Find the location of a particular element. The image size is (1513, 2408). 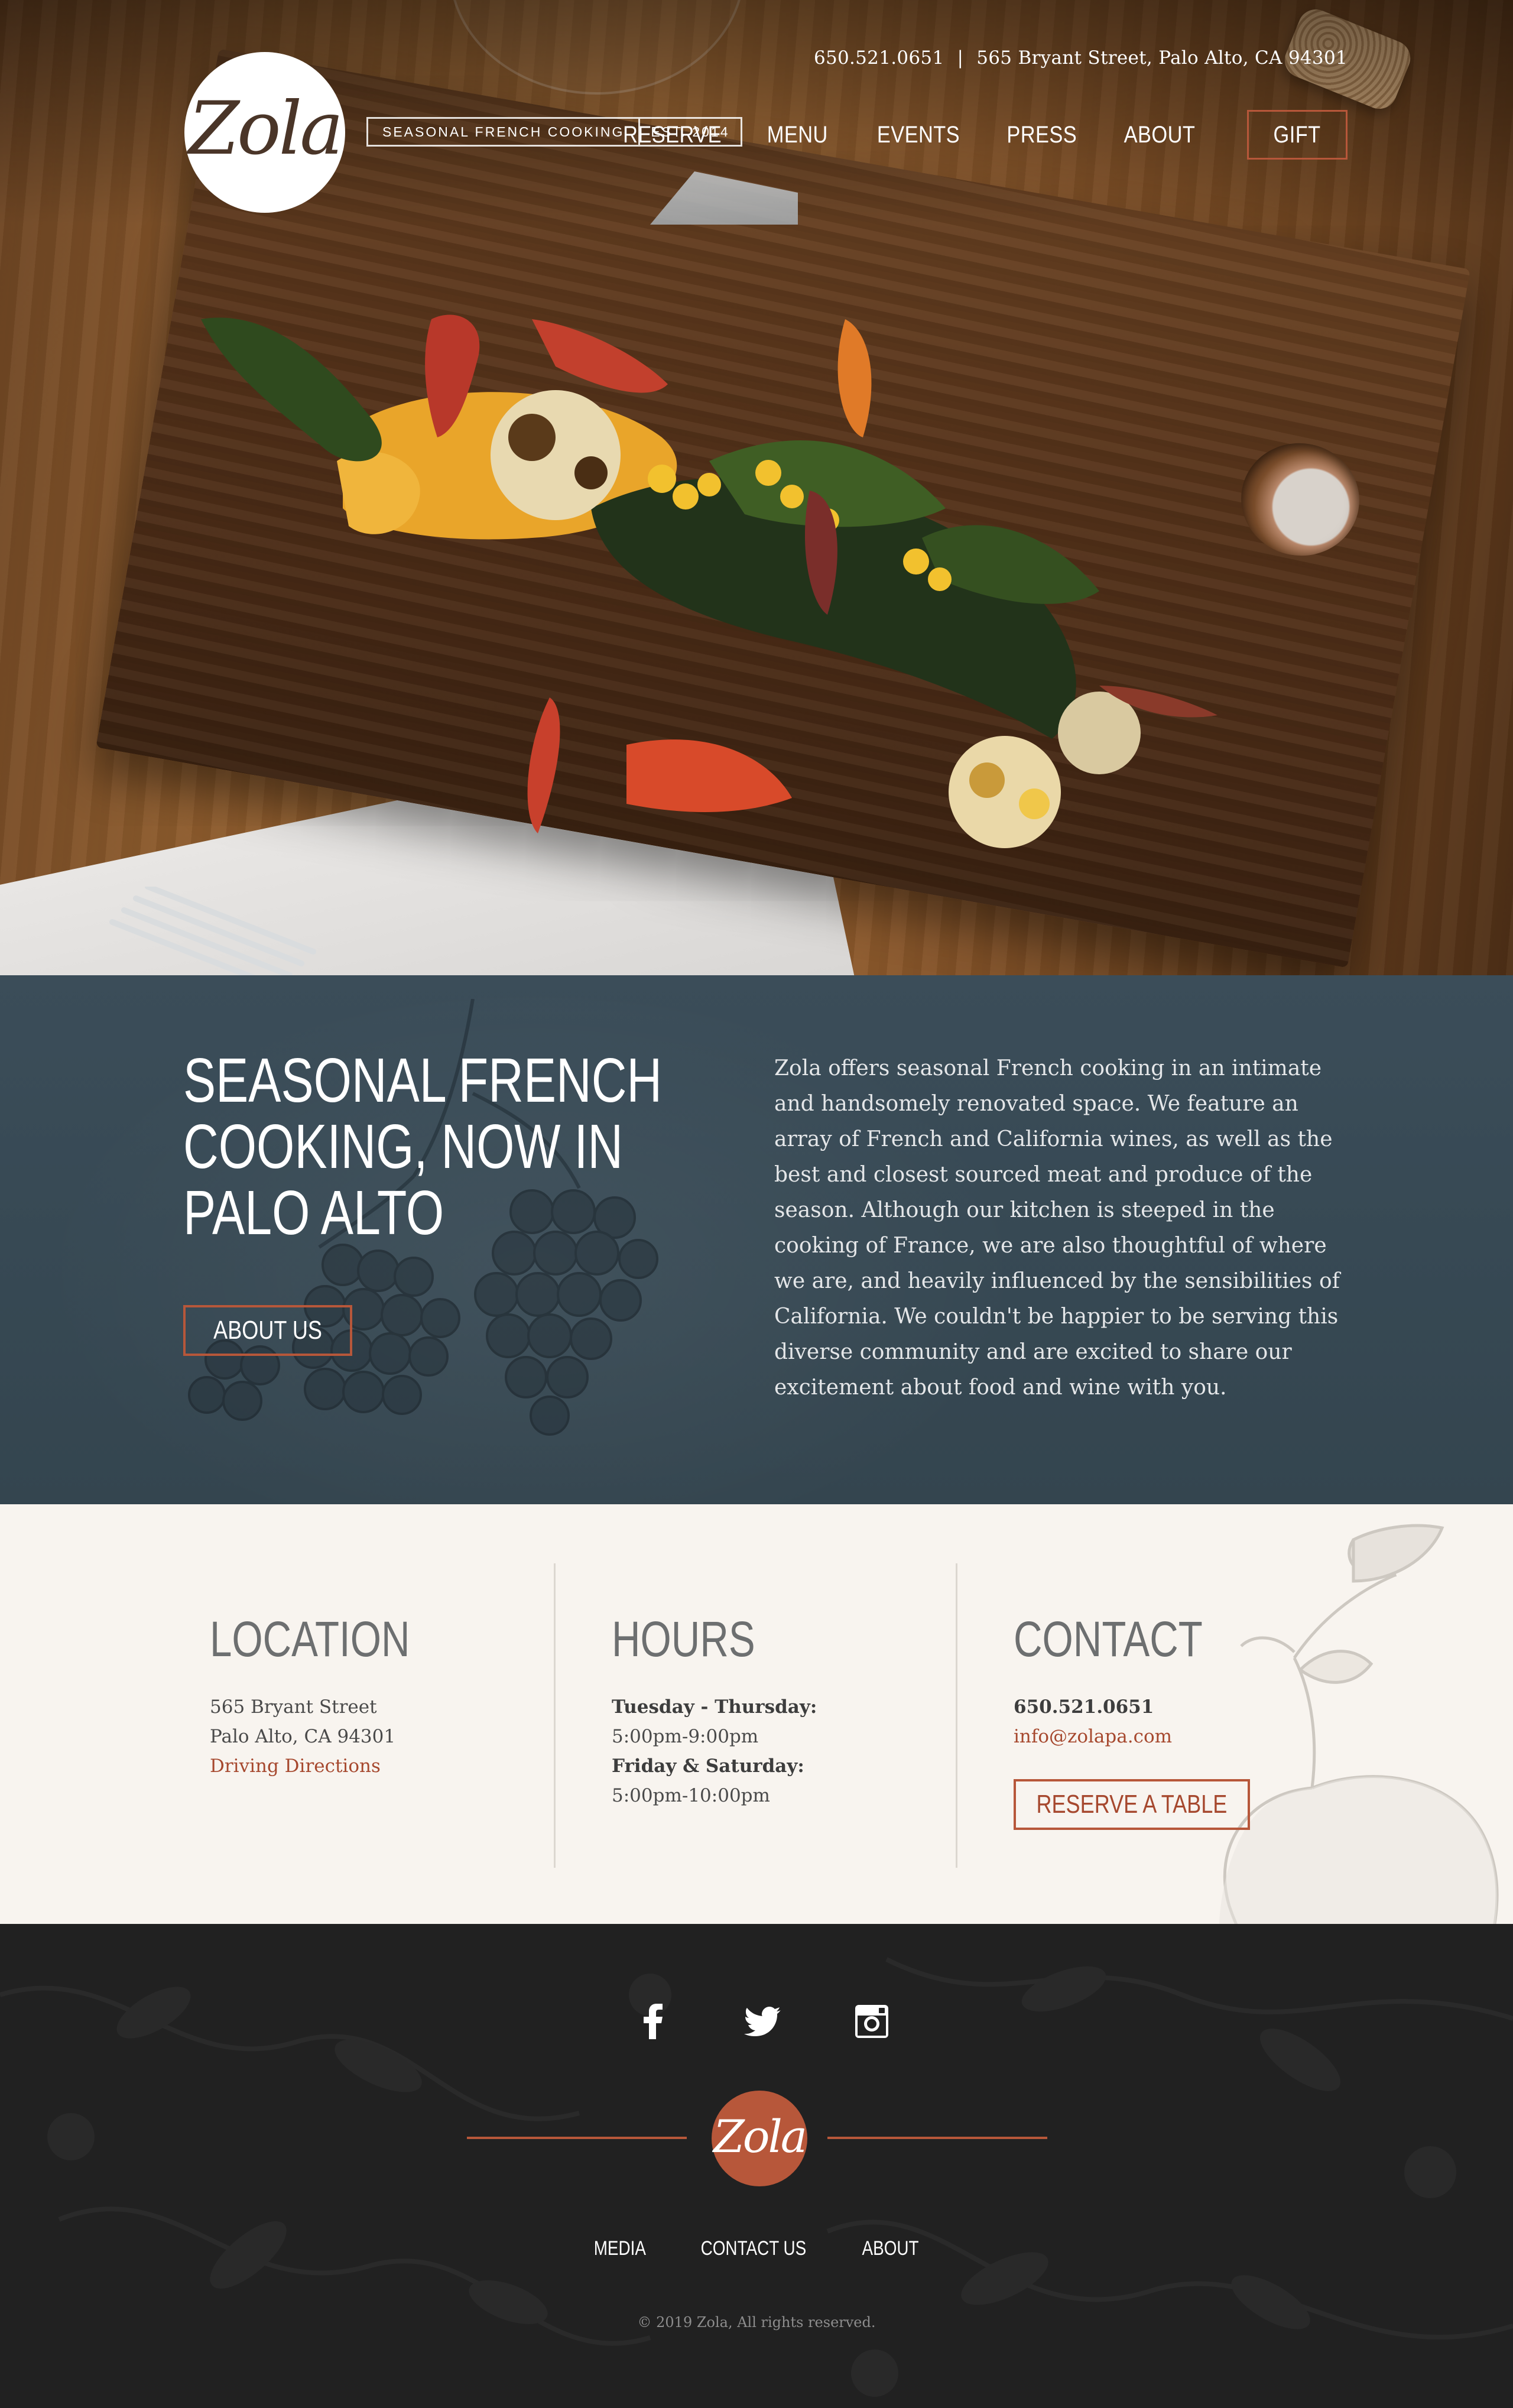

nav-events: EVENTS is located at coordinates (918, 135).